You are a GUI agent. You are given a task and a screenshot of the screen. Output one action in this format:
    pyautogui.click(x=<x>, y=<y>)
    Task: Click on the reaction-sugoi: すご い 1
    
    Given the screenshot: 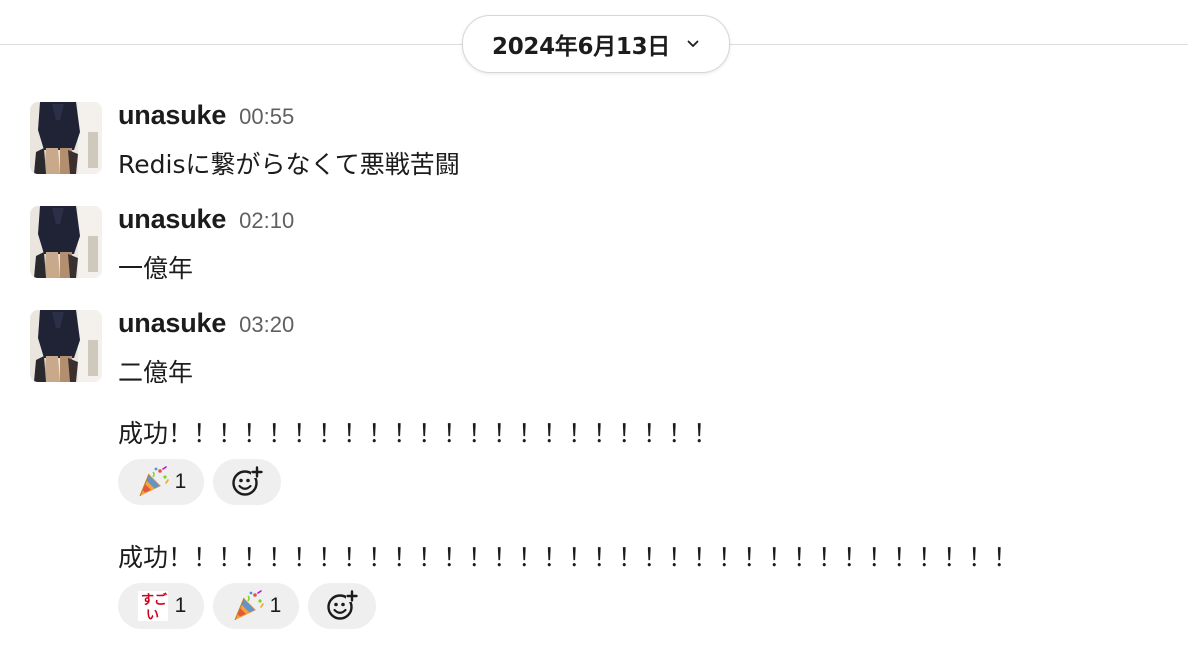 What is the action you would take?
    pyautogui.click(x=161, y=606)
    